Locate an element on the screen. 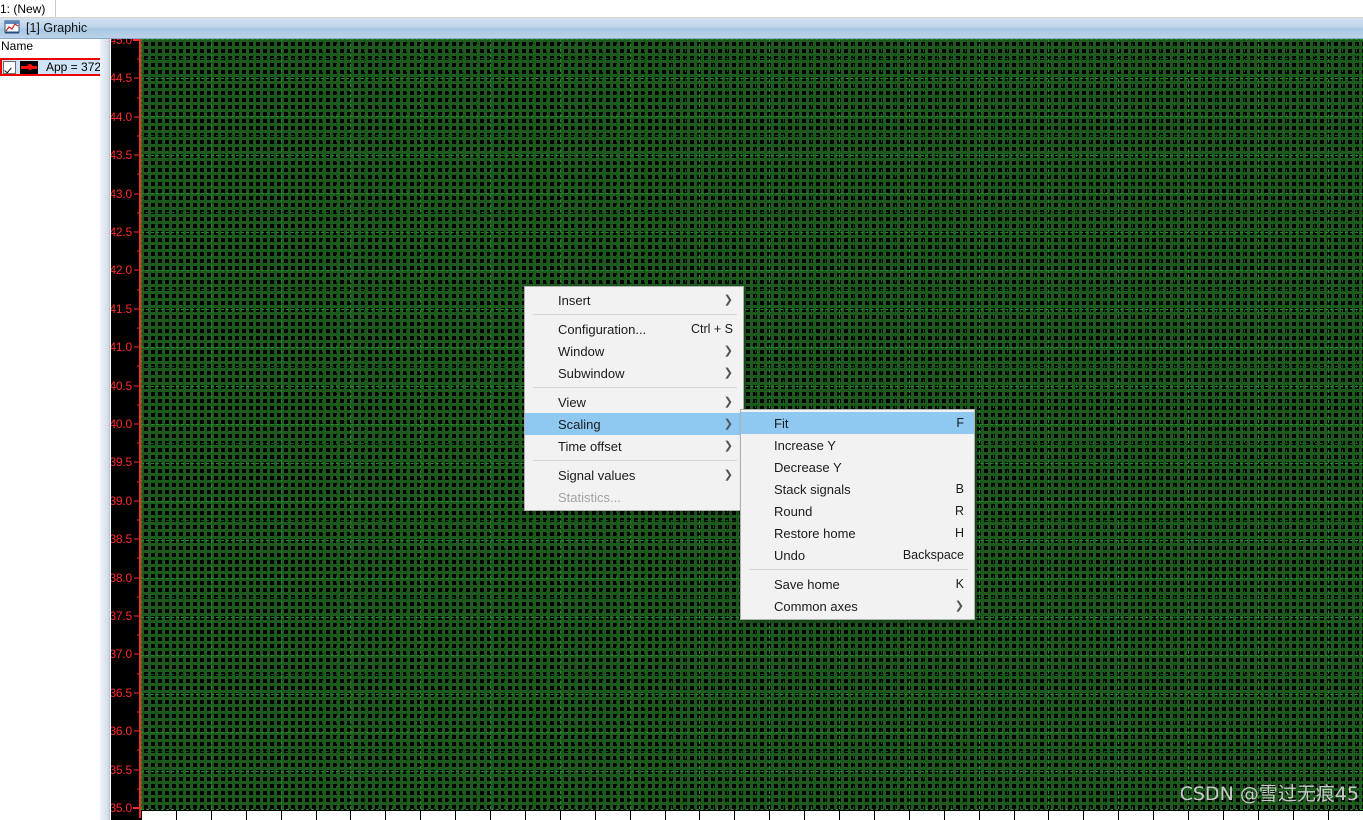  menu-item-label: Fit is located at coordinates (781, 423).